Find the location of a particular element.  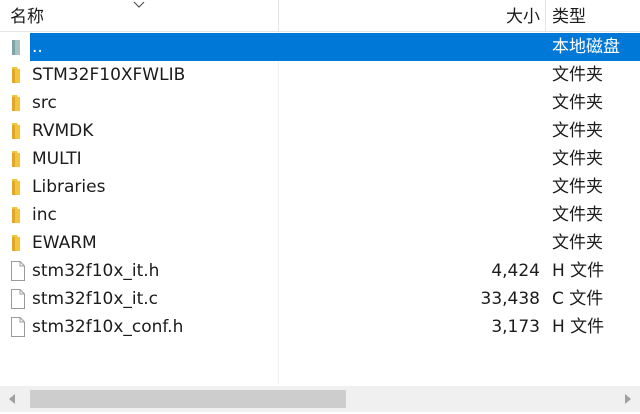

file-row: stm32f10x_it.c 33,438 C 文件 is located at coordinates (320, 299).